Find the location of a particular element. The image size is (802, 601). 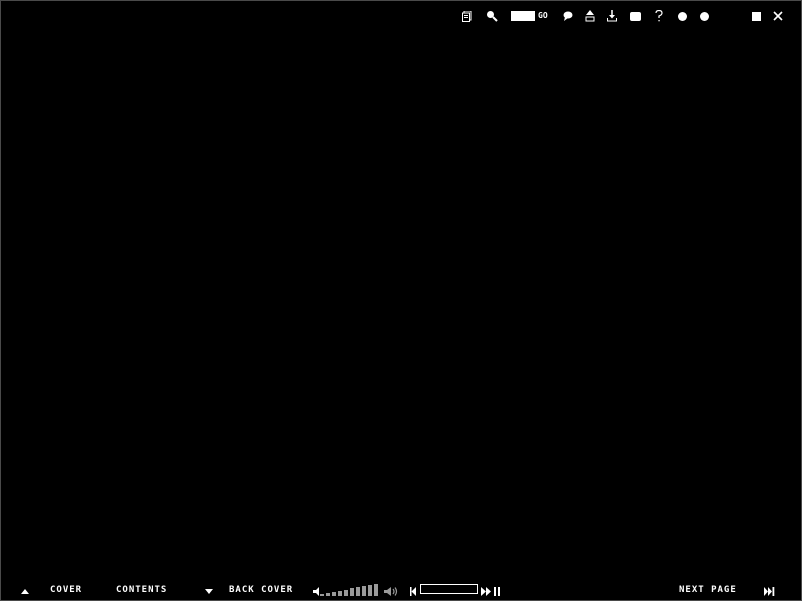

volume-slider is located at coordinates (351, 590).